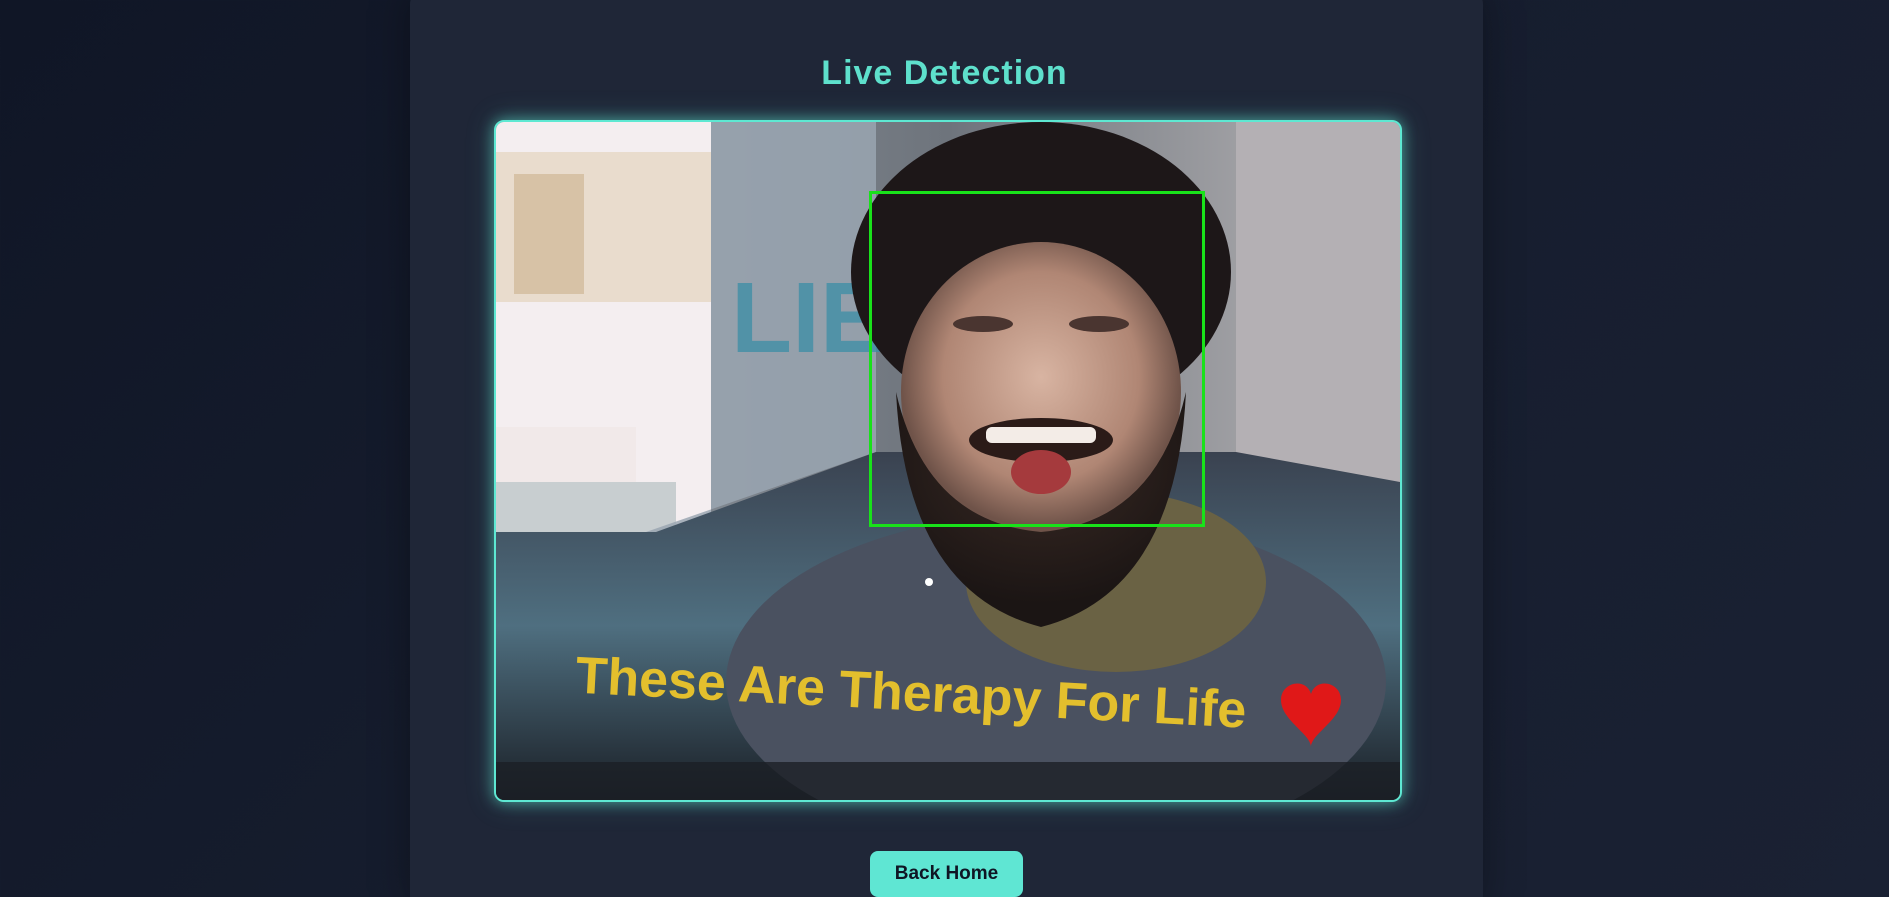 The width and height of the screenshot is (1889, 897). I want to click on face-detection-box, so click(1037, 359).